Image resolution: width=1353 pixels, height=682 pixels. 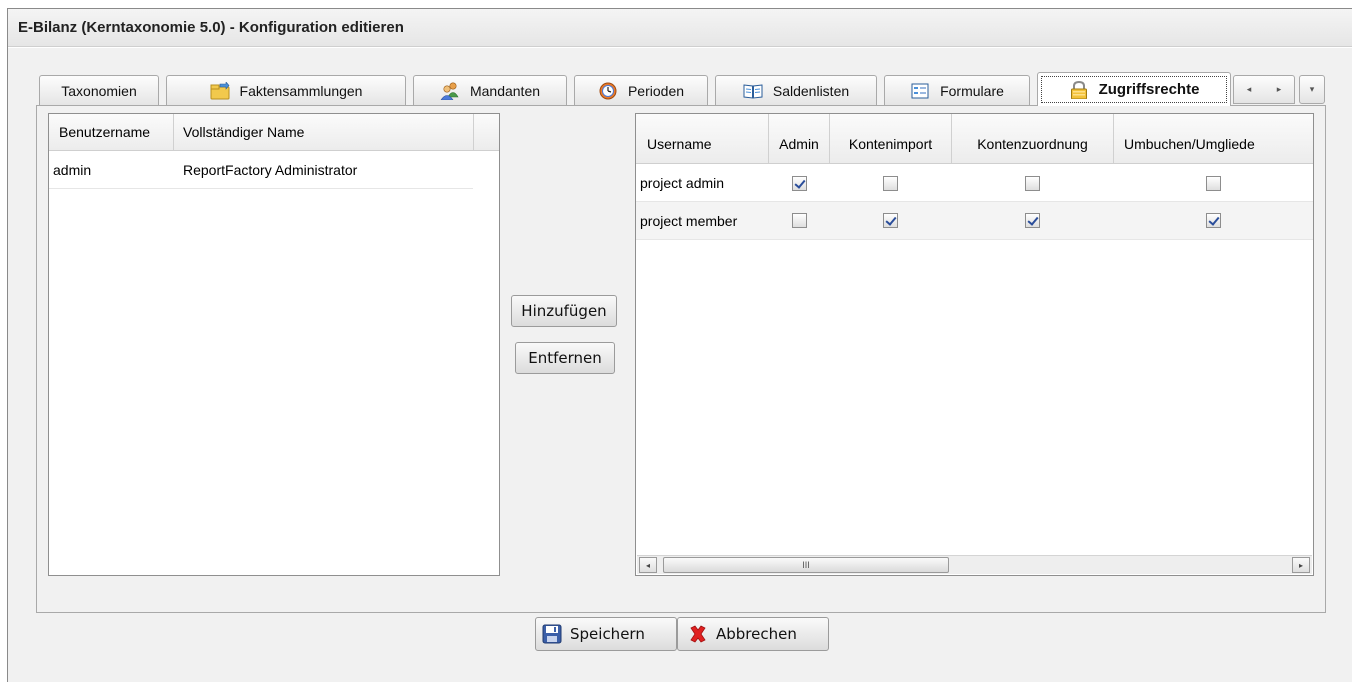 I want to click on tab-taxonomien: Taxonomien, so click(x=99, y=90).